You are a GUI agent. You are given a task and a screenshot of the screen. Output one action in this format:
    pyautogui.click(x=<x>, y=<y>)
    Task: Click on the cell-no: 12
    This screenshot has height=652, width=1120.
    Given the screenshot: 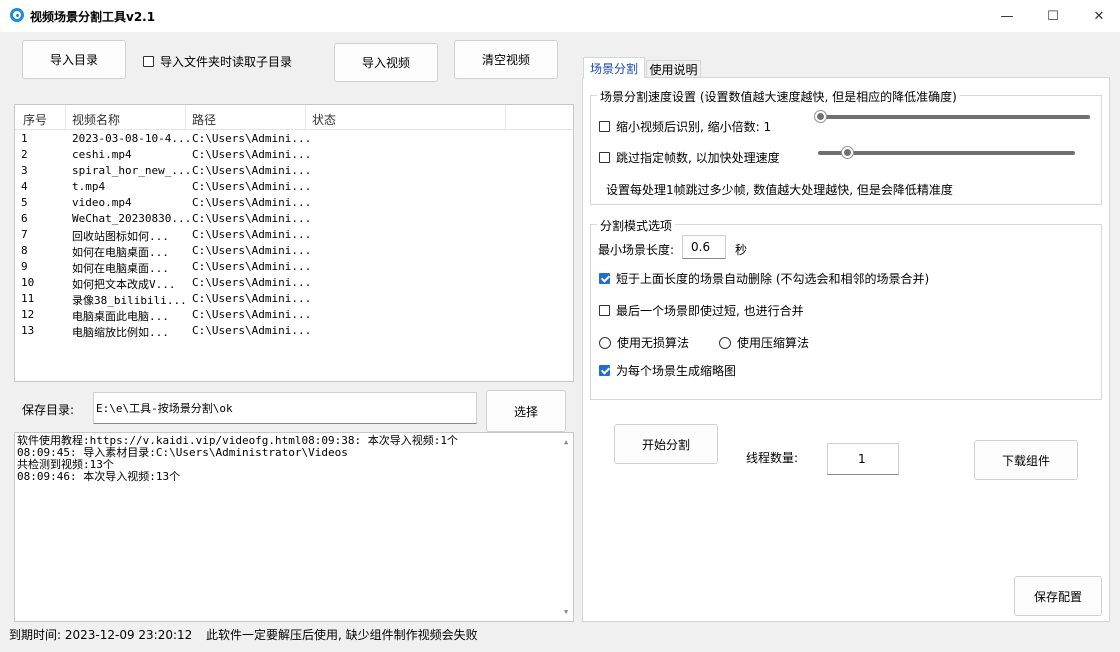 What is the action you would take?
    pyautogui.click(x=28, y=314)
    